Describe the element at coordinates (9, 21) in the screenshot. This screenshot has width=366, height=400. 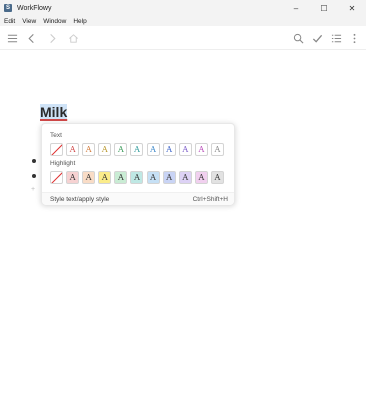
I see `menu-edit: Edit` at that location.